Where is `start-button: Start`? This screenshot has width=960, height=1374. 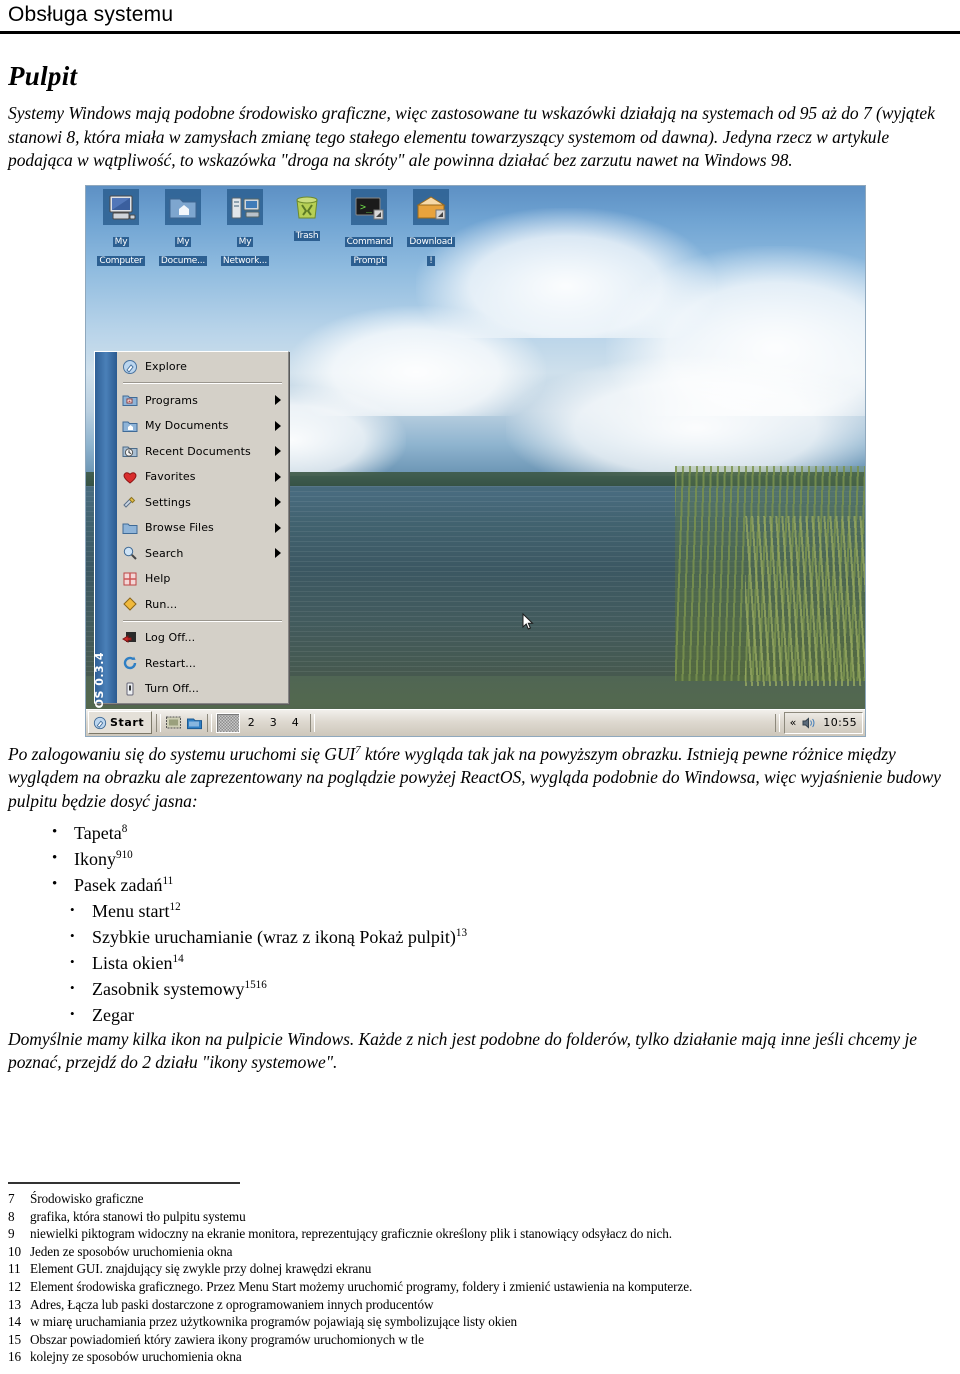
start-button: Start is located at coordinates (120, 723).